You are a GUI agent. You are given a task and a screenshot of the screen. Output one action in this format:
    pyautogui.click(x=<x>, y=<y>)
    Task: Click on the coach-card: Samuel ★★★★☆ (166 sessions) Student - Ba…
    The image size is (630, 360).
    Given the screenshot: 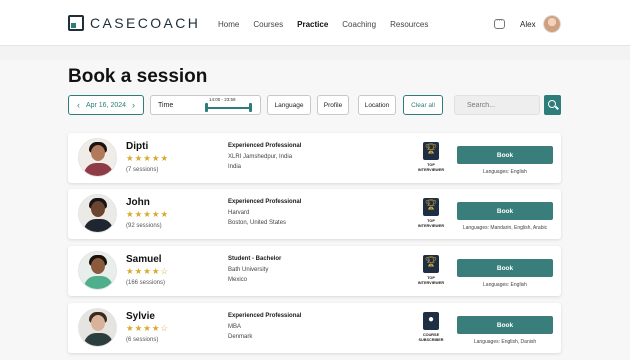 What is the action you would take?
    pyautogui.click(x=314, y=271)
    